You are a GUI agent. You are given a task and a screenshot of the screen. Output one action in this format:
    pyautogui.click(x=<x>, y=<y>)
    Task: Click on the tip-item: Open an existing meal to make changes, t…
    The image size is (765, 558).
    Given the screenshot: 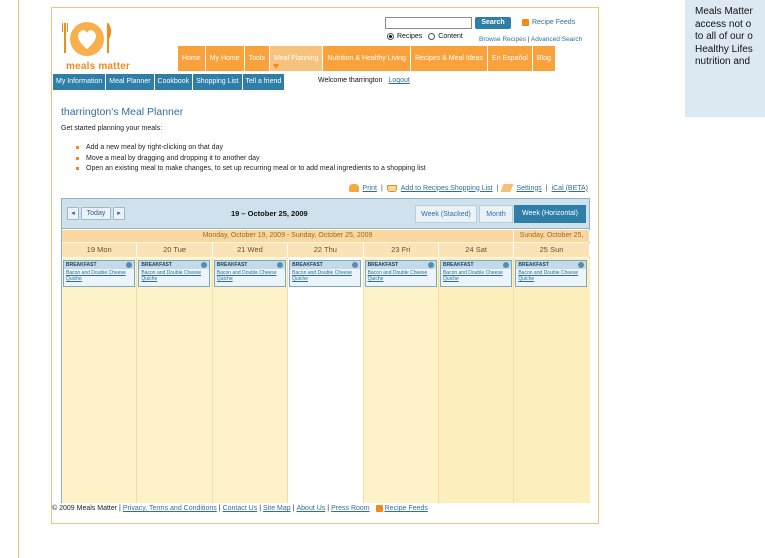 What is the action you would take?
    pyautogui.click(x=251, y=169)
    